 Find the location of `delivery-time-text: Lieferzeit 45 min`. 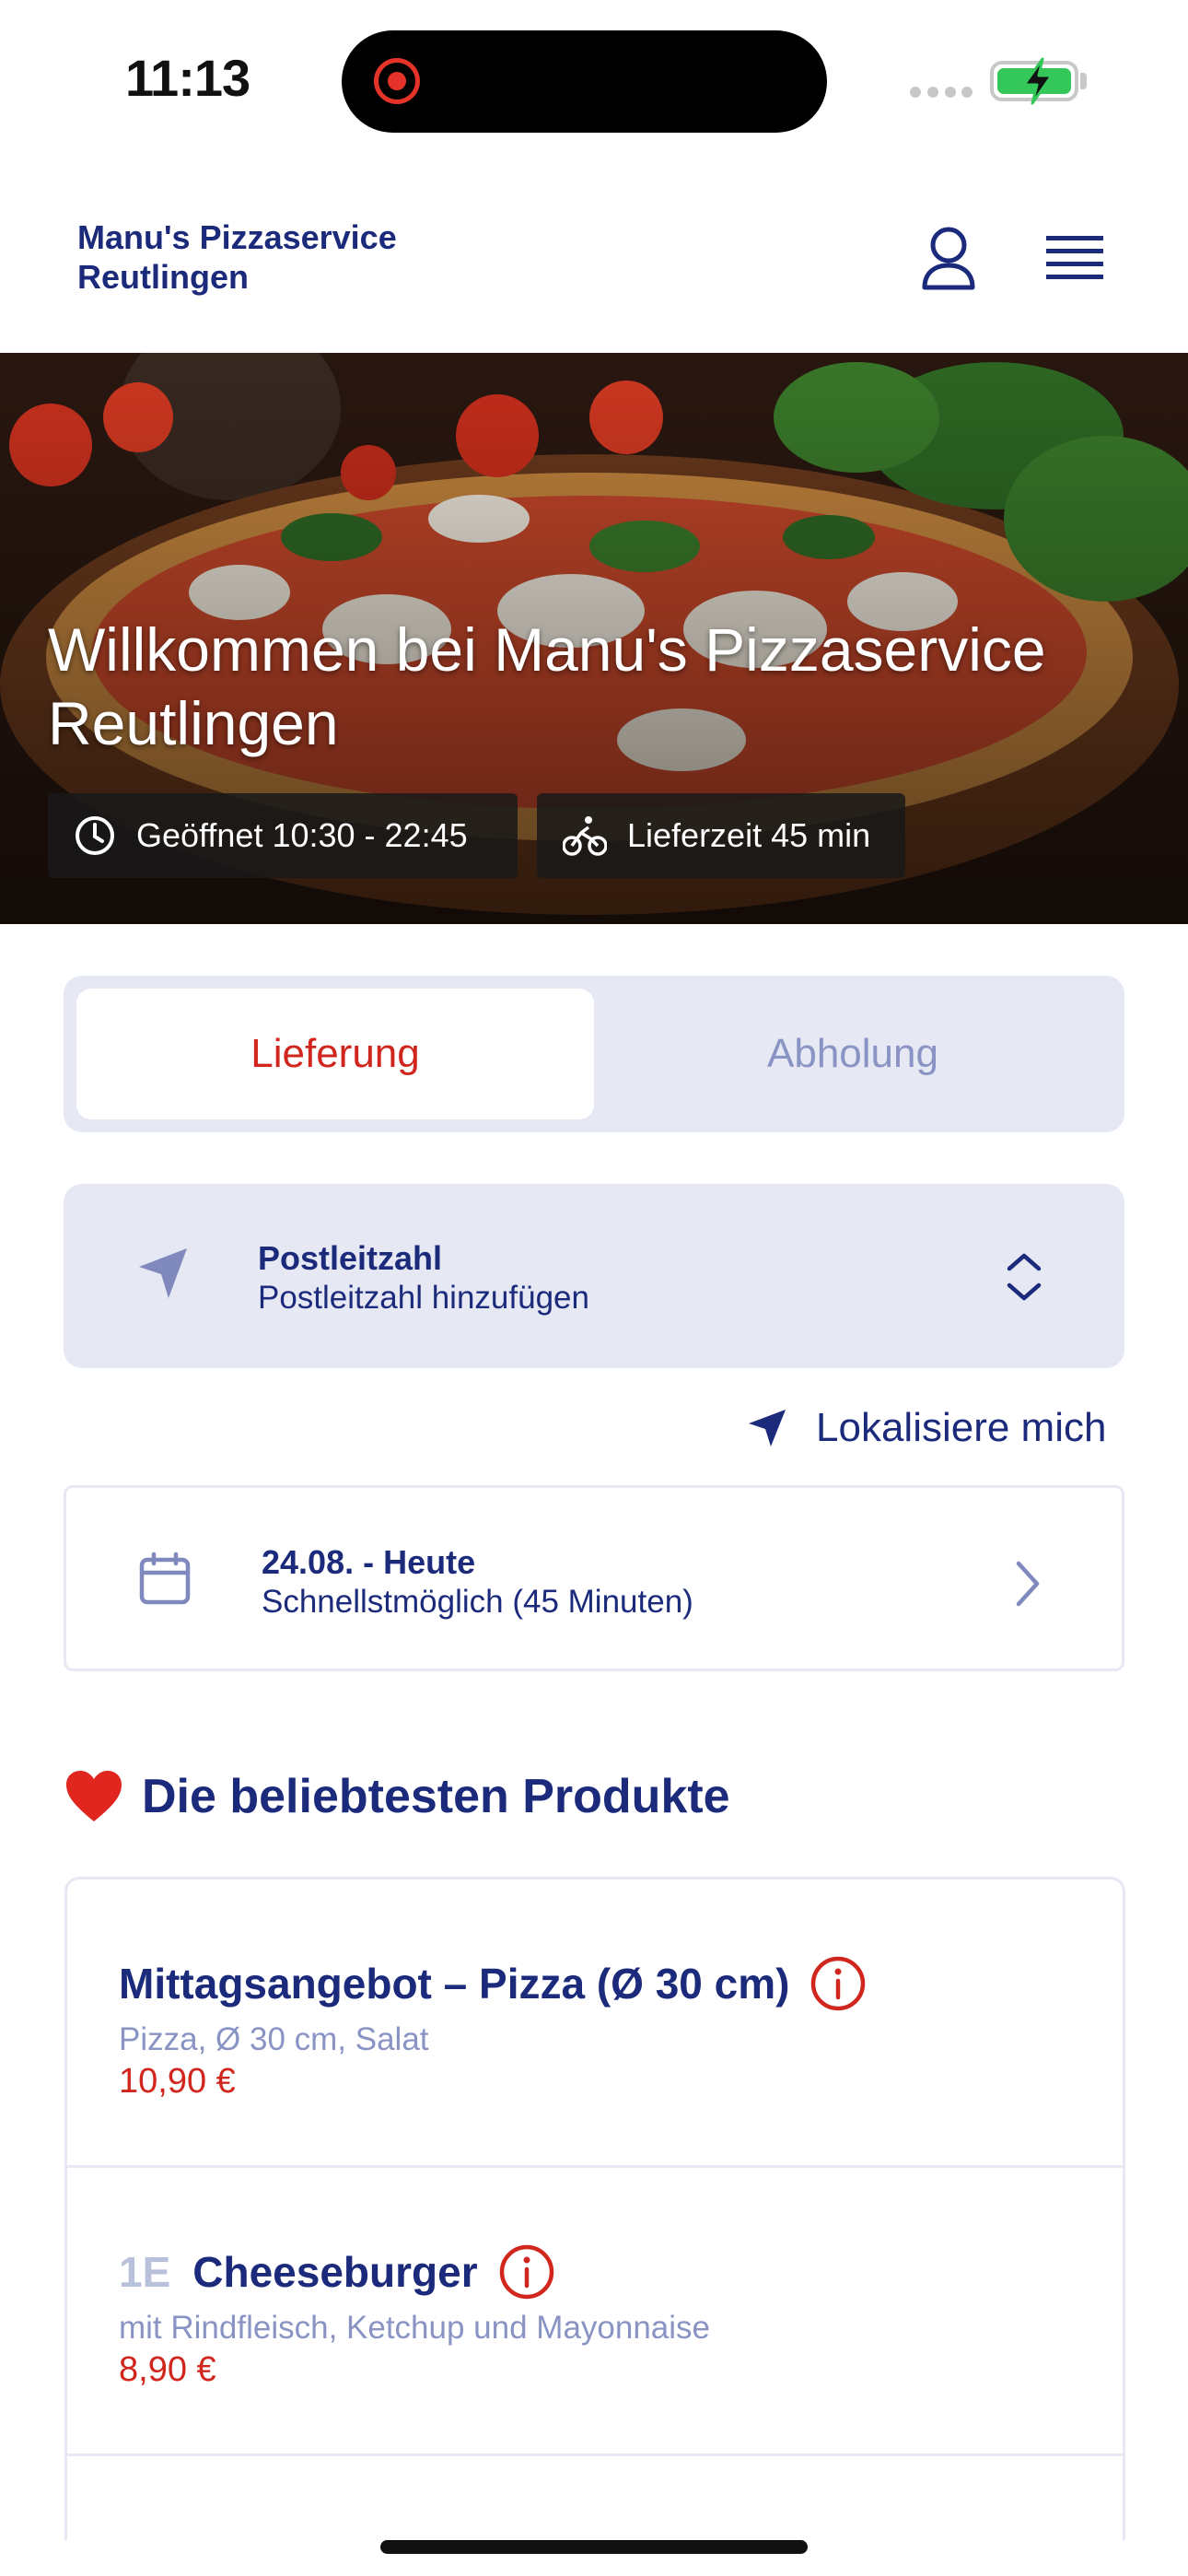

delivery-time-text: Lieferzeit 45 min is located at coordinates (749, 835).